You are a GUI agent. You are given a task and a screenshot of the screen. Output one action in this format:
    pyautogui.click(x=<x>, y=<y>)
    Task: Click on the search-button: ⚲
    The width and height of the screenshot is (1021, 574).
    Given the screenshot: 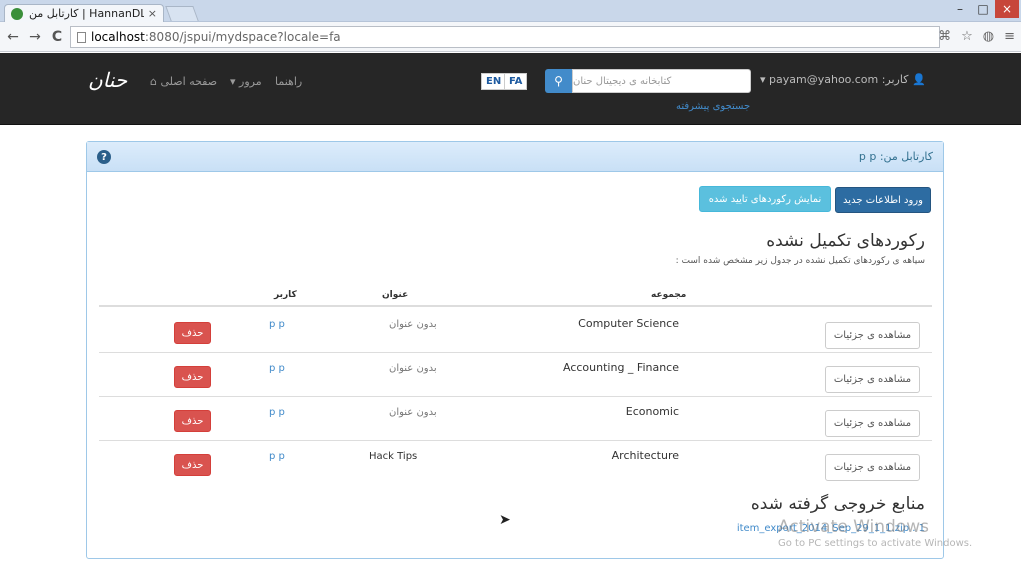 What is the action you would take?
    pyautogui.click(x=558, y=81)
    